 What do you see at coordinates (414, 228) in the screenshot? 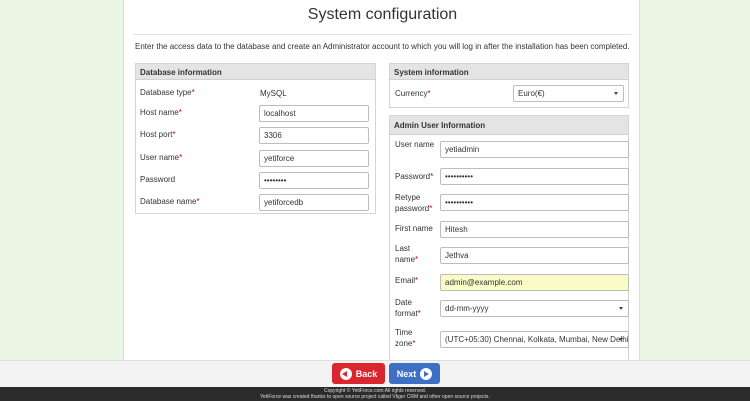
I see `first-name-label: First name` at bounding box center [414, 228].